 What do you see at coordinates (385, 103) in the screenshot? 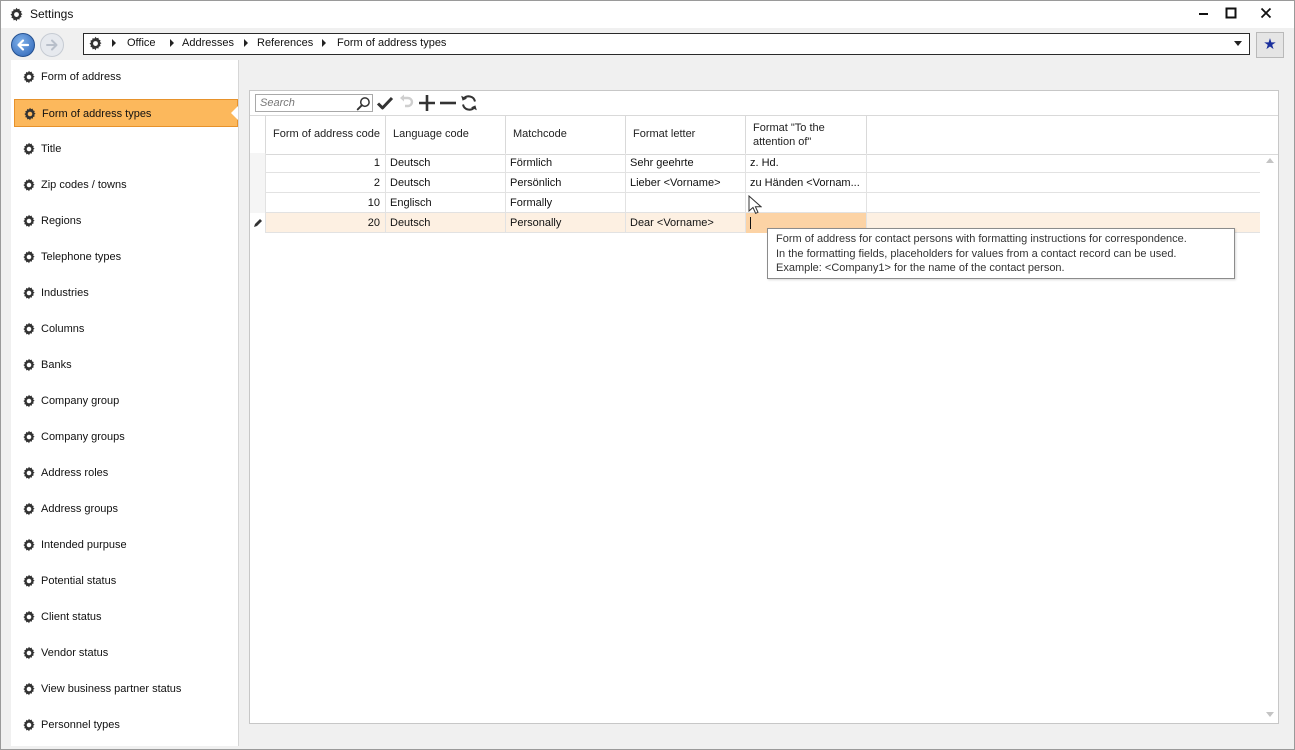
I see `checkmark-icon` at bounding box center [385, 103].